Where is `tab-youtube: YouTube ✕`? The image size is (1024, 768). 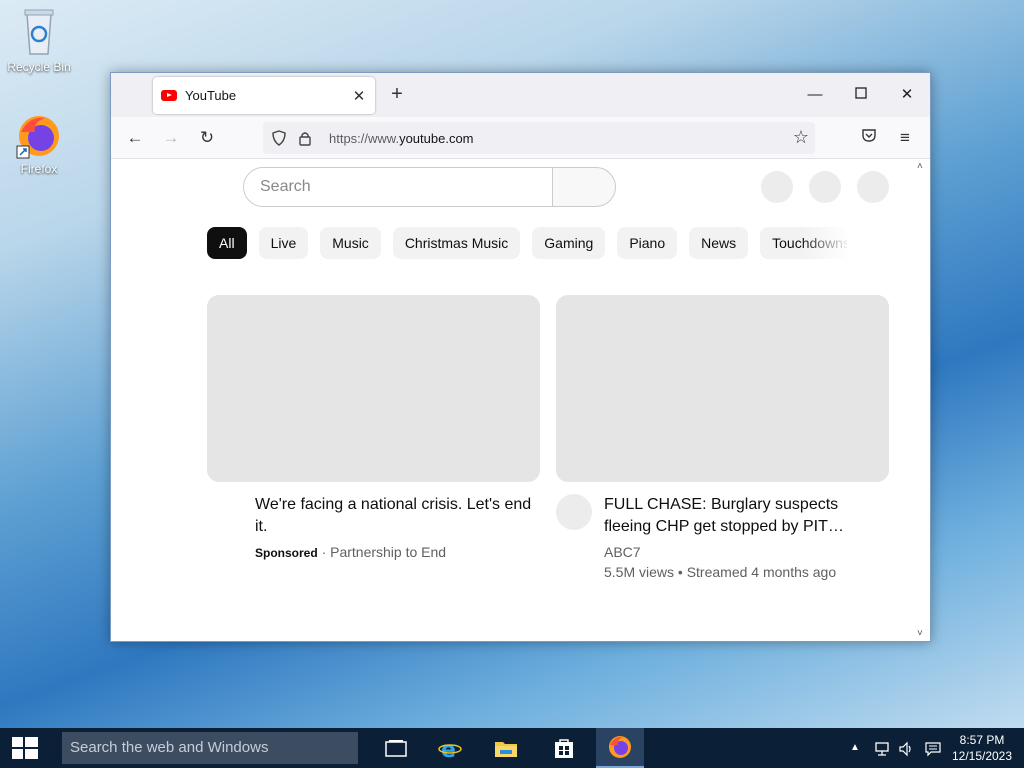
tab-youtube: YouTube ✕ is located at coordinates (264, 95).